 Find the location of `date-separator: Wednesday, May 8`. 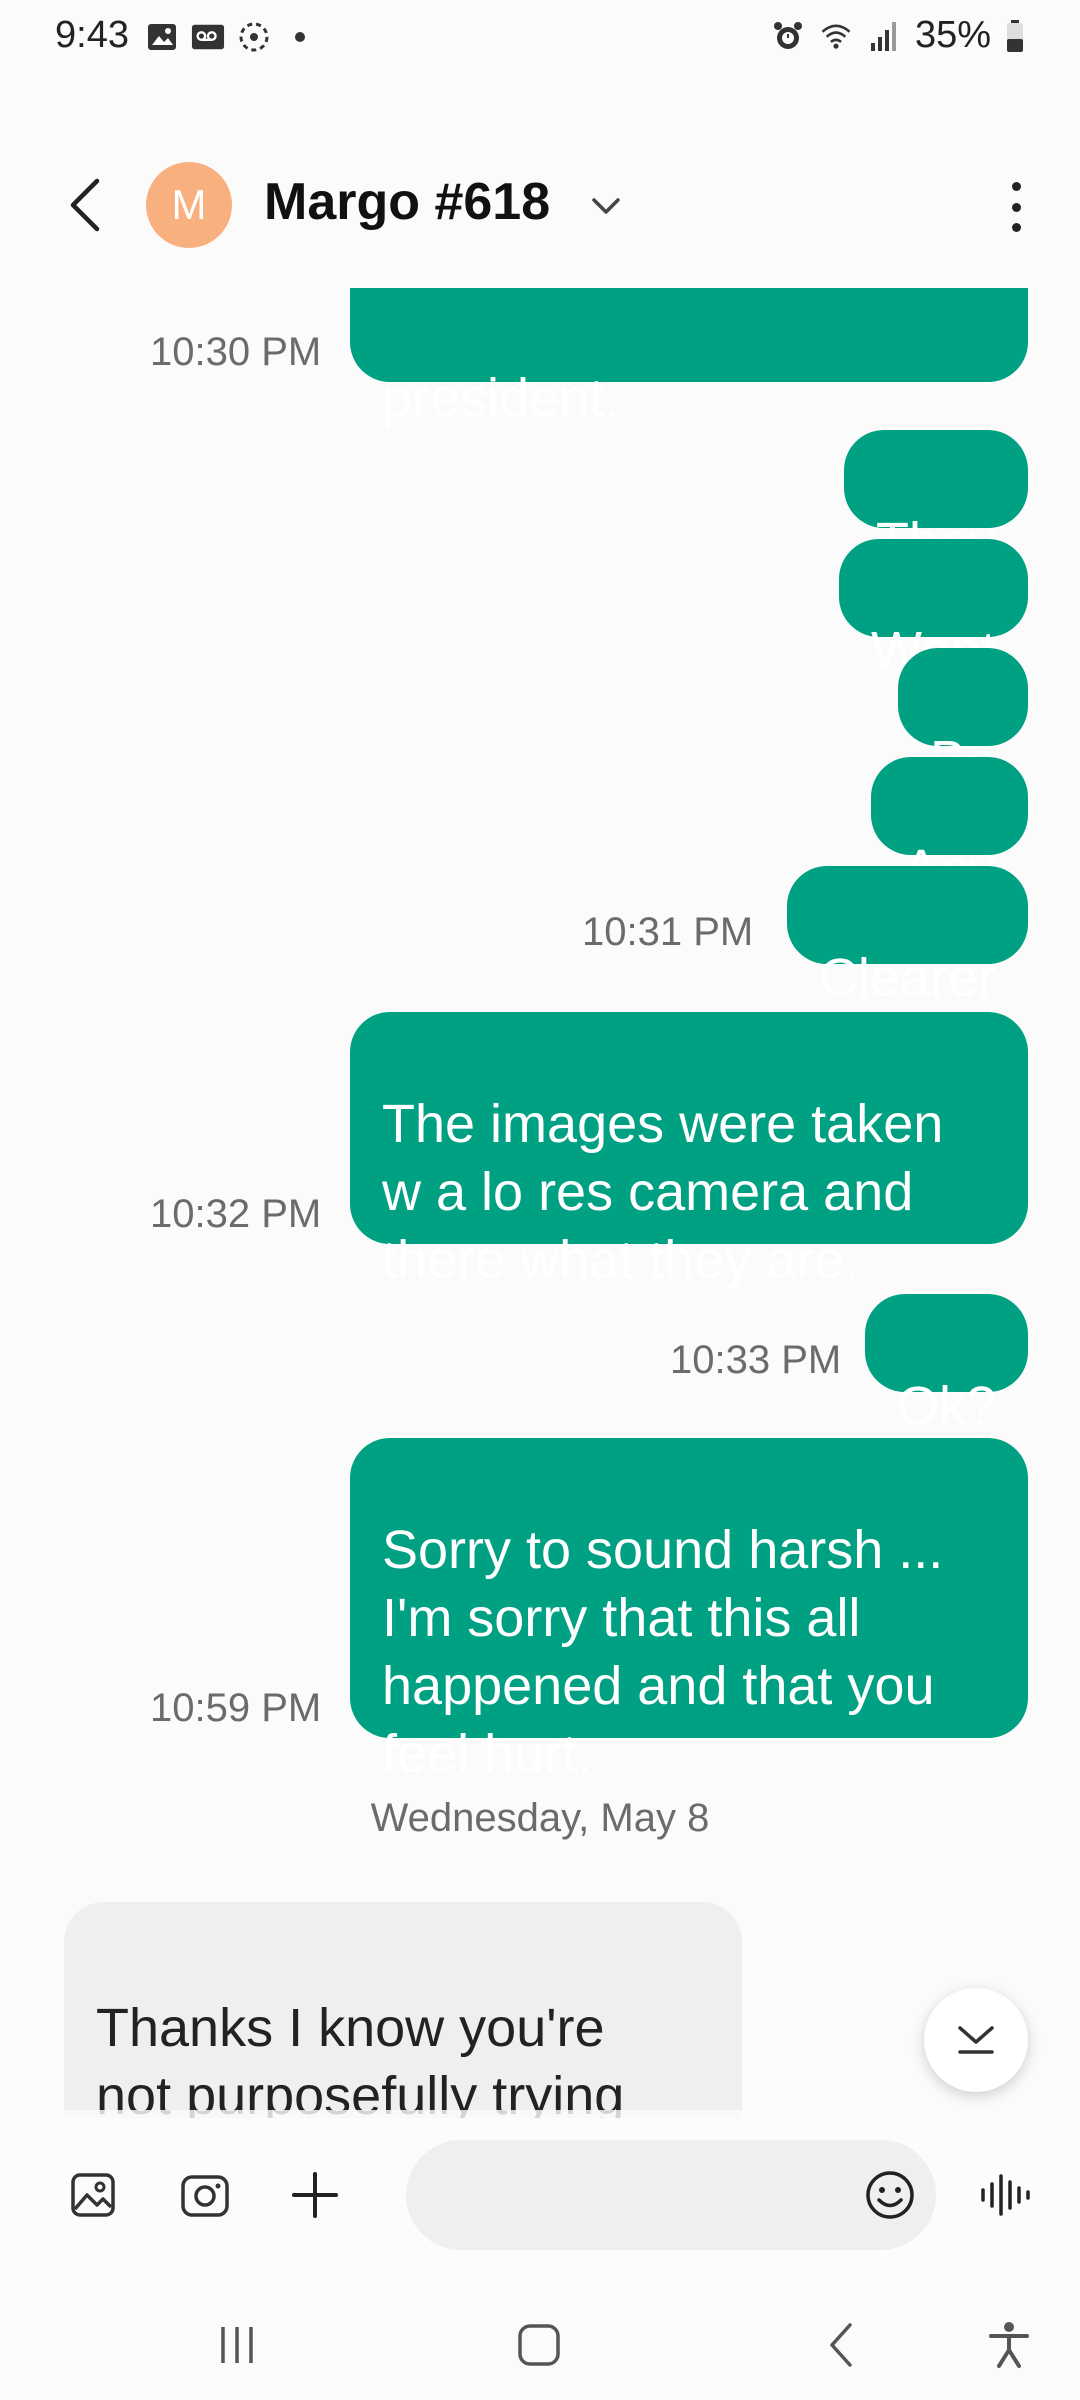

date-separator: Wednesday, May 8 is located at coordinates (540, 1818).